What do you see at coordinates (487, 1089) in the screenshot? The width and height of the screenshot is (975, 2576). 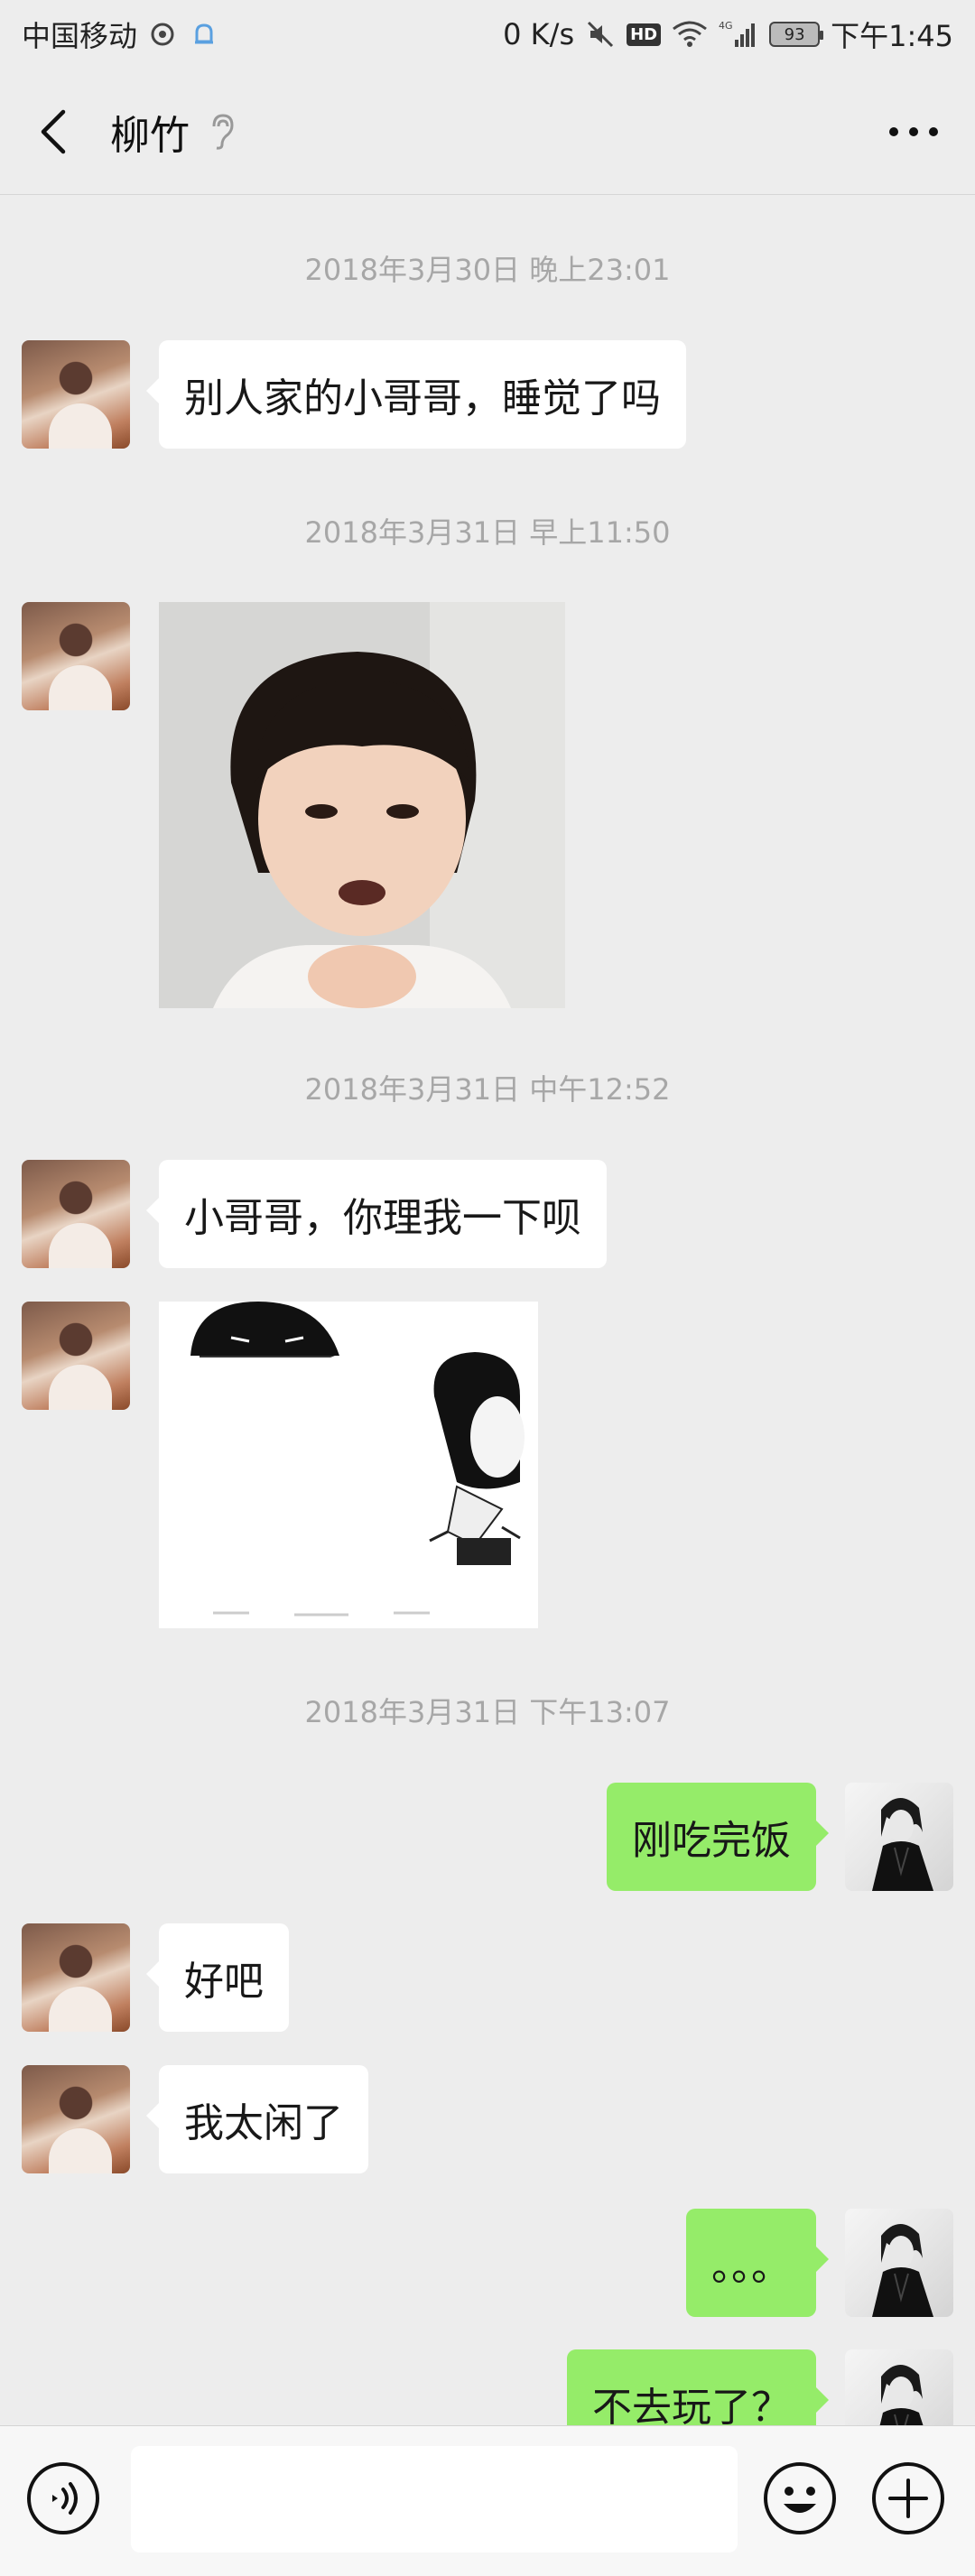 I see `timestamp: 2018年3月31日 中午12:52` at bounding box center [487, 1089].